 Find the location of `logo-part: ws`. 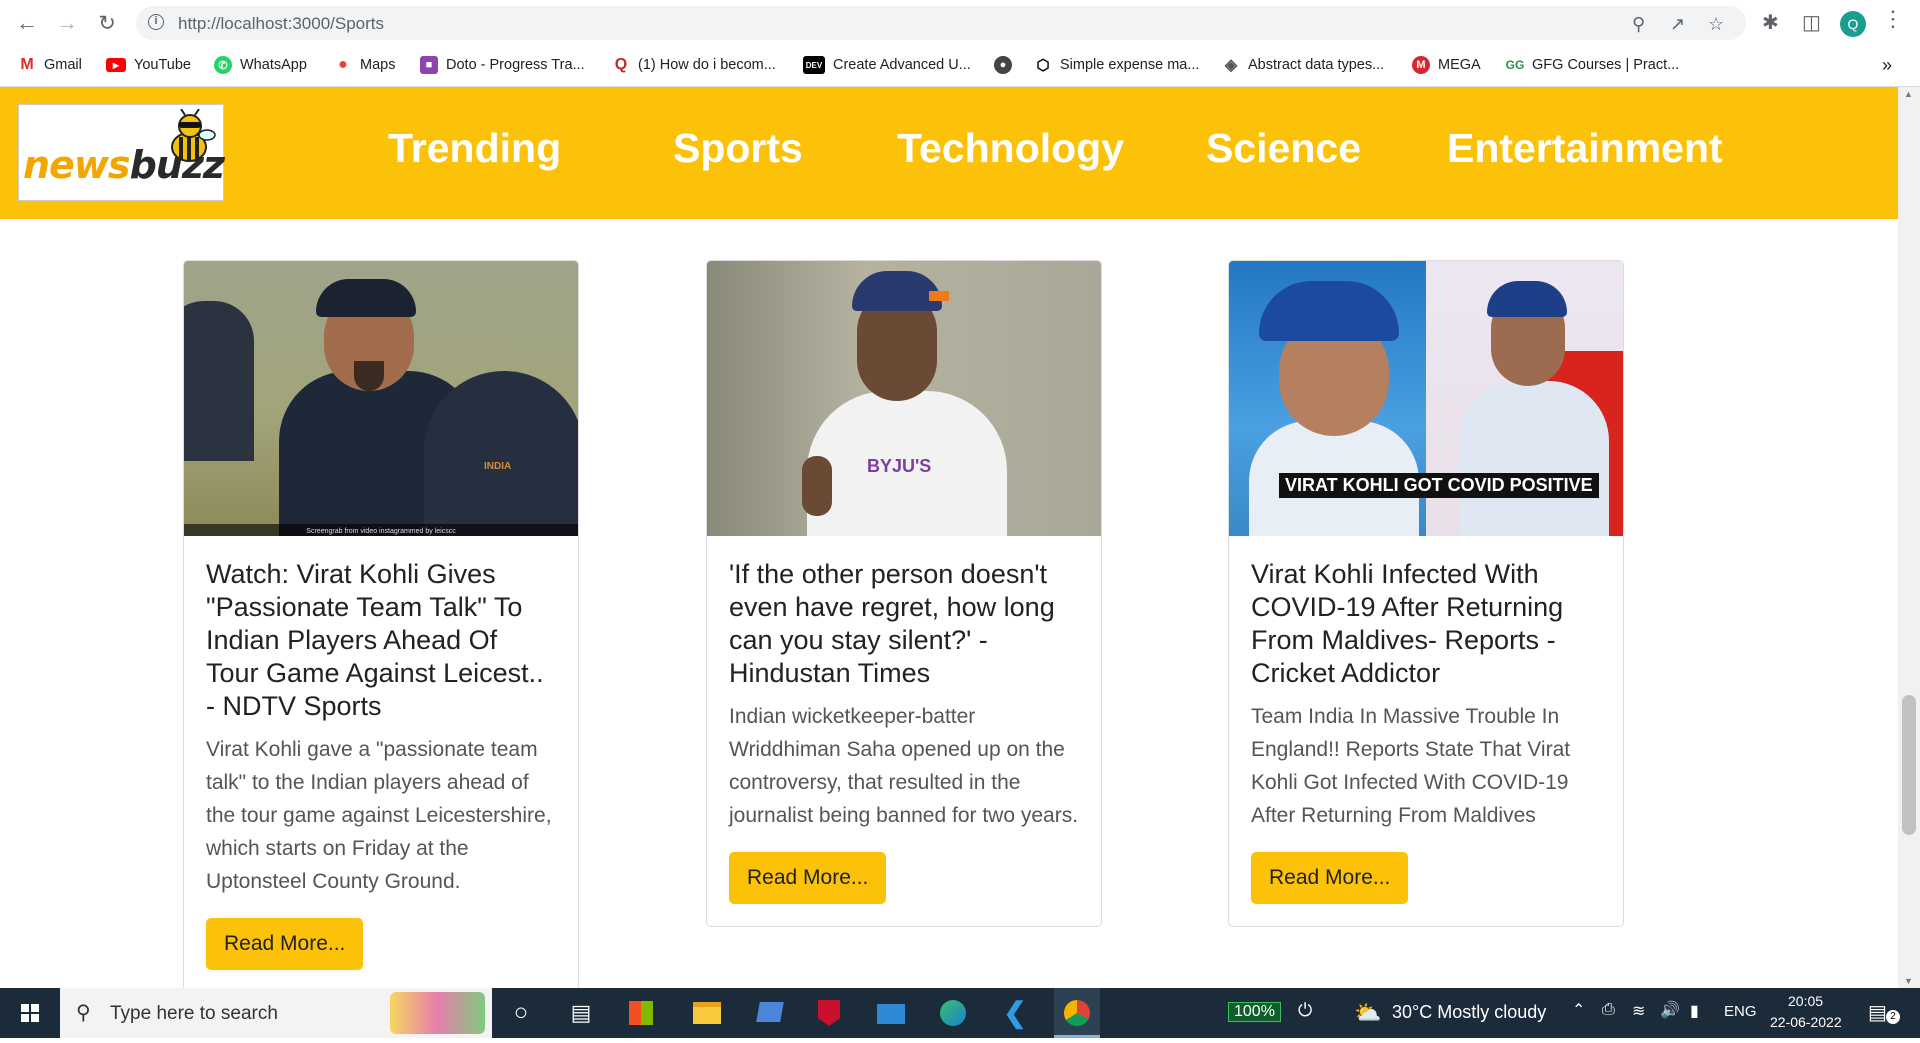

logo-part: ws is located at coordinates (102, 165).